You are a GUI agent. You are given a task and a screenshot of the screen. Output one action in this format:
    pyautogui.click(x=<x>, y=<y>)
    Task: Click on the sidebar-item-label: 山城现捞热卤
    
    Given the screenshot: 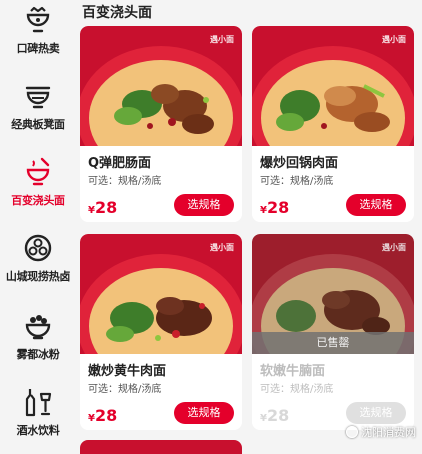 What is the action you would take?
    pyautogui.click(x=38, y=276)
    